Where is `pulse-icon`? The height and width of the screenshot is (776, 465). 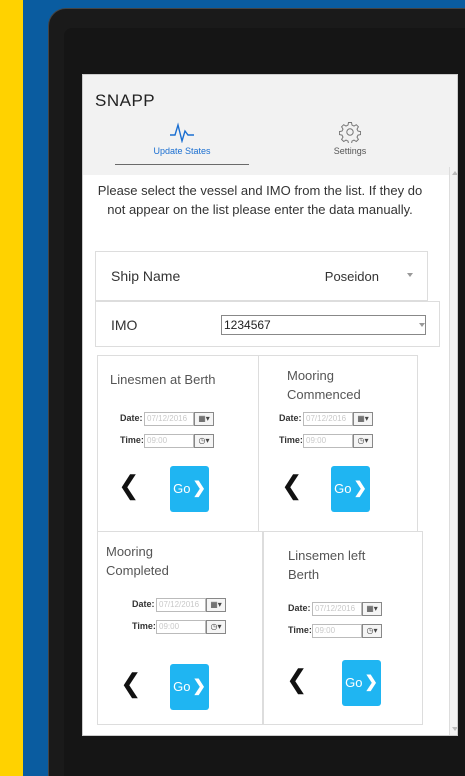
pulse-icon is located at coordinates (182, 132).